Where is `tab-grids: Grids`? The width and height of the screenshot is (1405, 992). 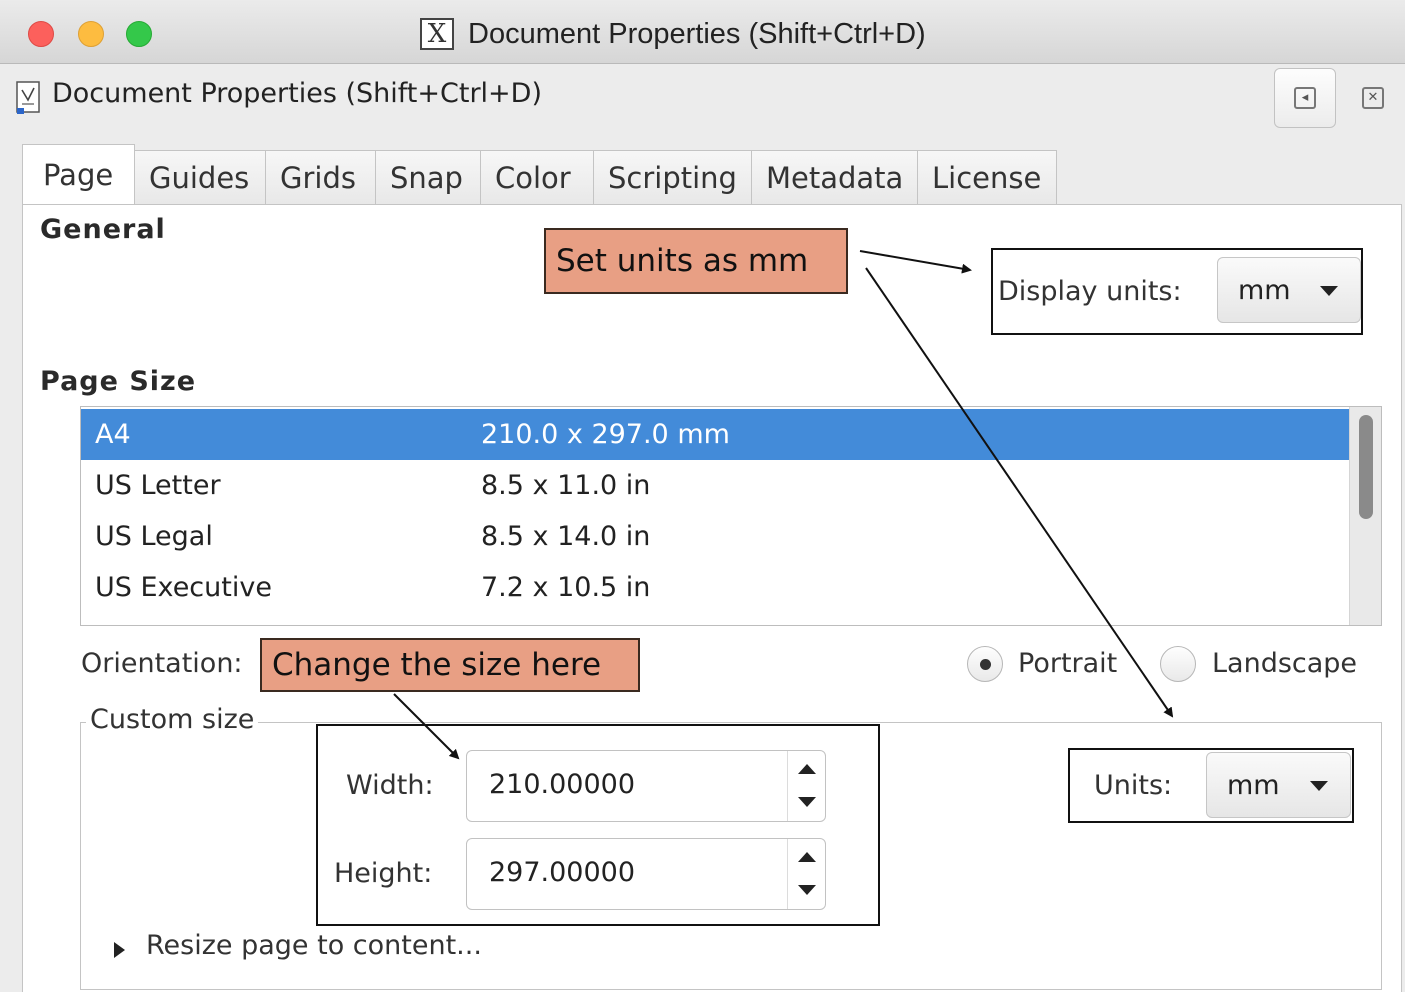 tab-grids: Grids is located at coordinates (321, 177).